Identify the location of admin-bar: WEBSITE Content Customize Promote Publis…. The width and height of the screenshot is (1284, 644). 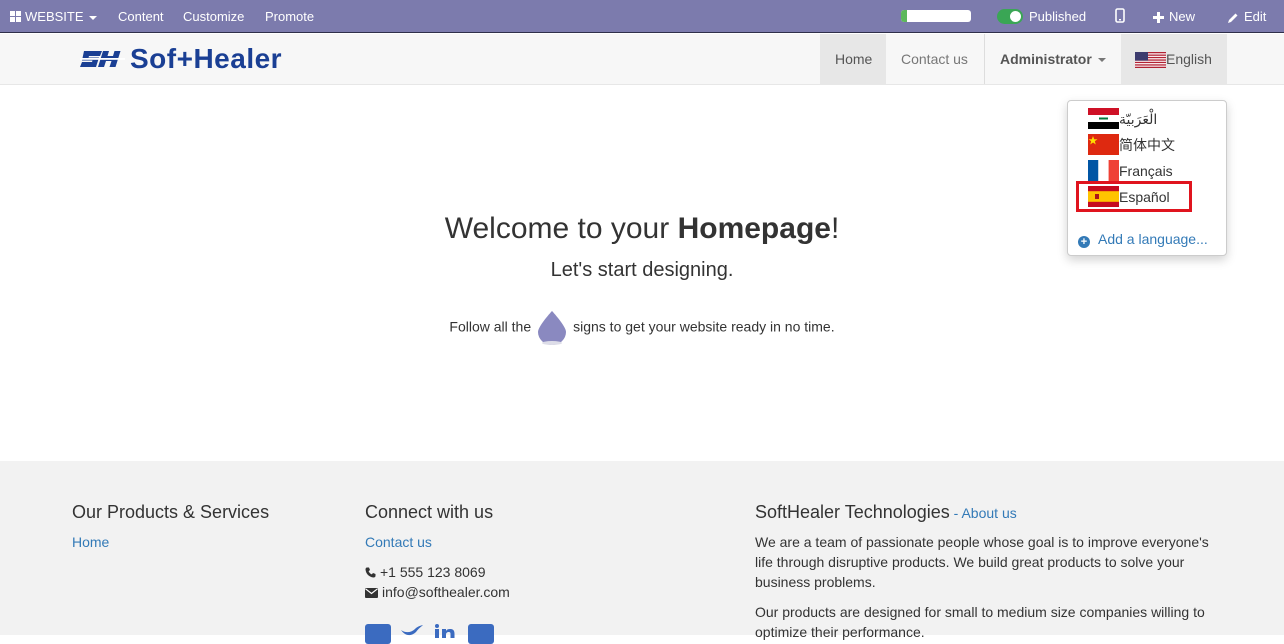
(642, 16).